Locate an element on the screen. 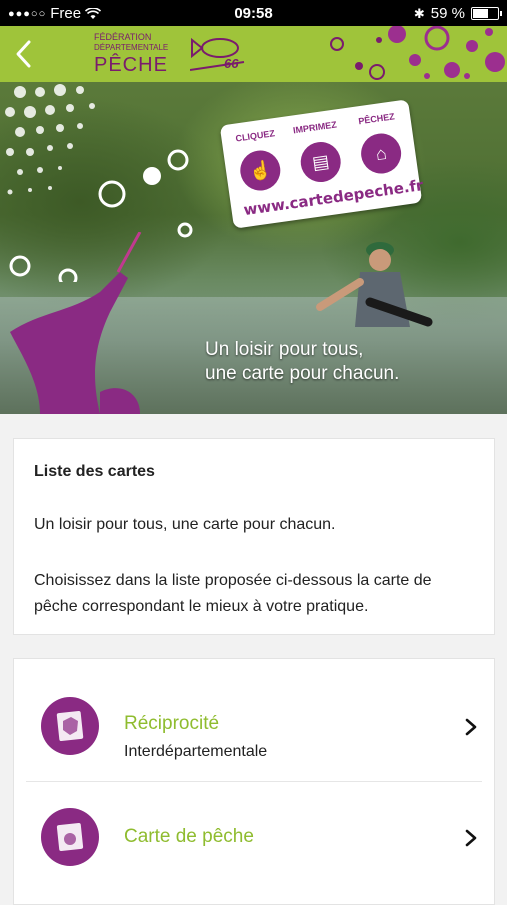 This screenshot has width=507, height=905. battery-percentage: 59 % is located at coordinates (447, 13).